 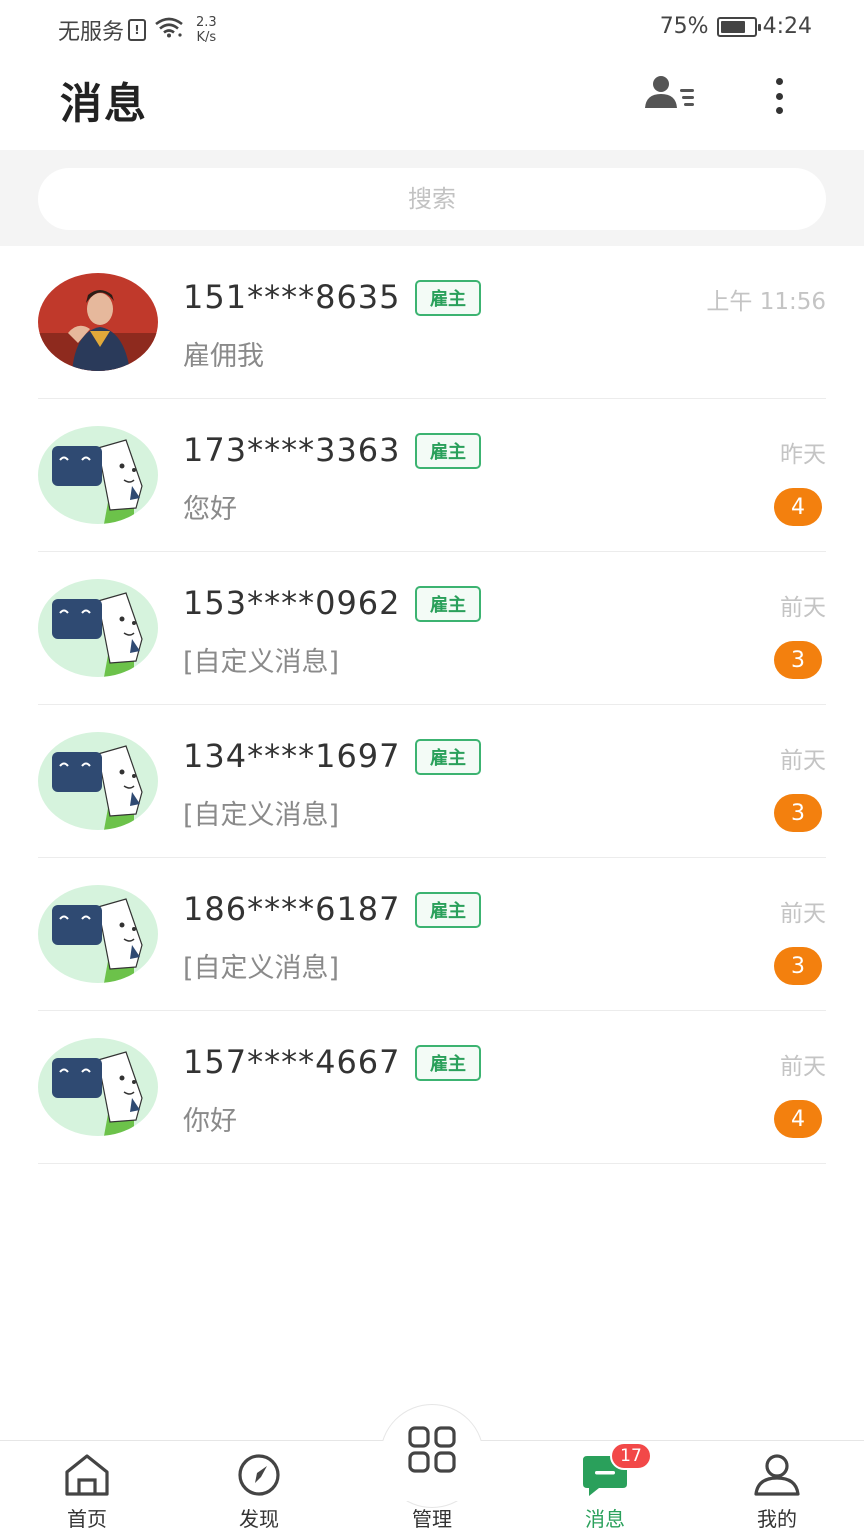 What do you see at coordinates (432, 105) in the screenshot?
I see `app-header: 消息` at bounding box center [432, 105].